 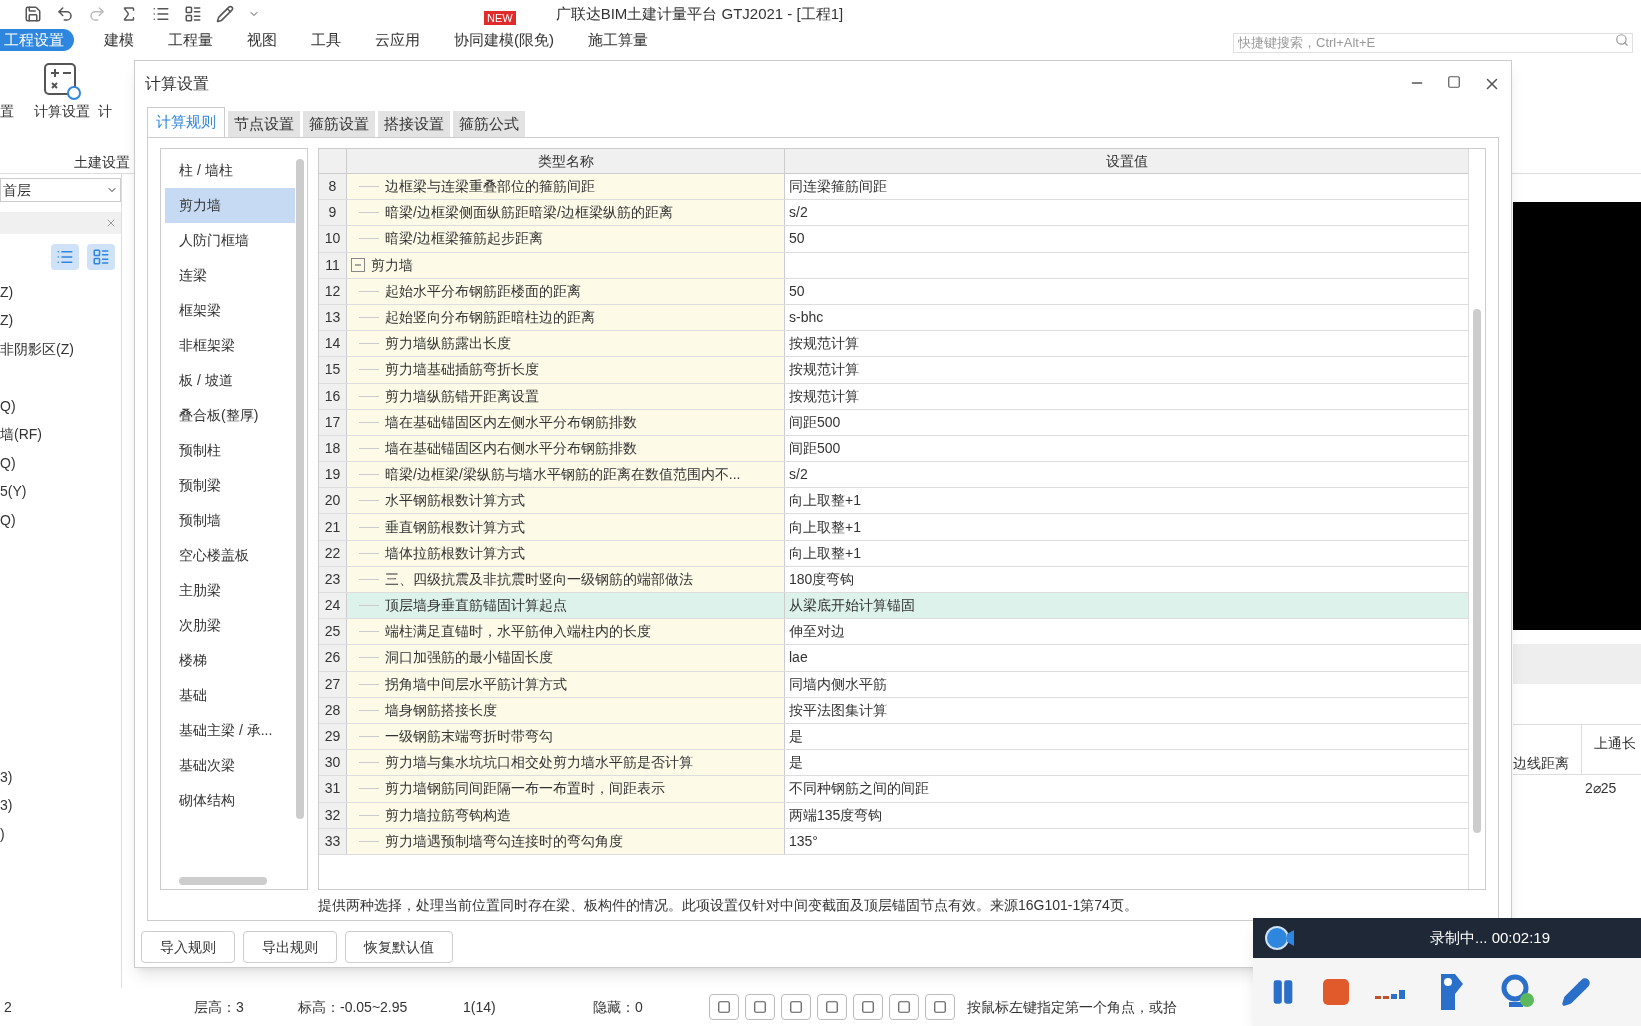 What do you see at coordinates (1518, 992) in the screenshot?
I see `webcam-add-icon` at bounding box center [1518, 992].